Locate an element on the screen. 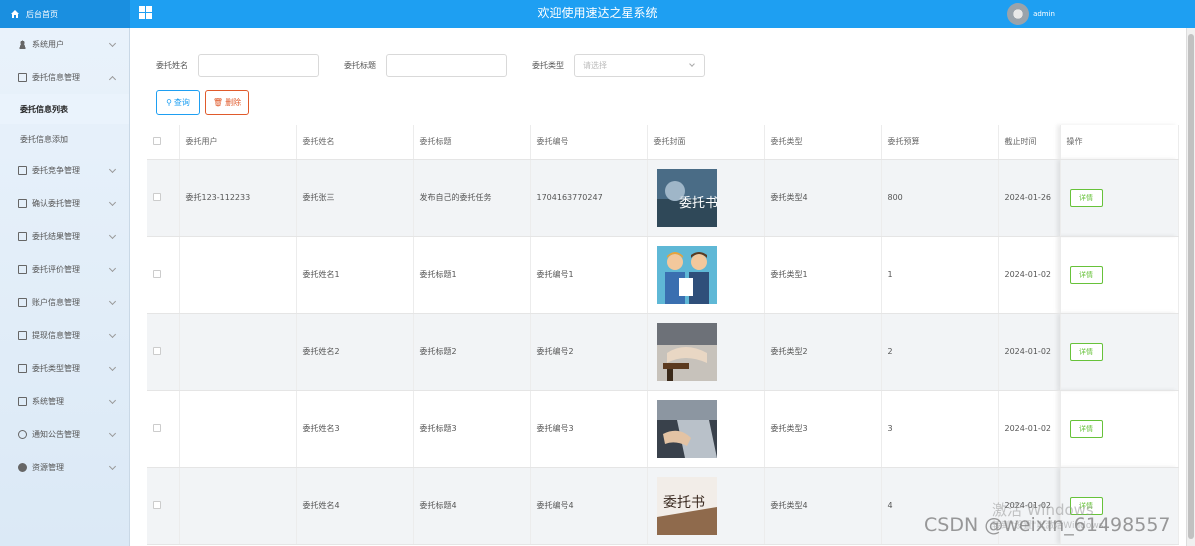 The height and width of the screenshot is (546, 1195). sidebar-item-withdraw: 提现信息管理 is located at coordinates (64, 335).